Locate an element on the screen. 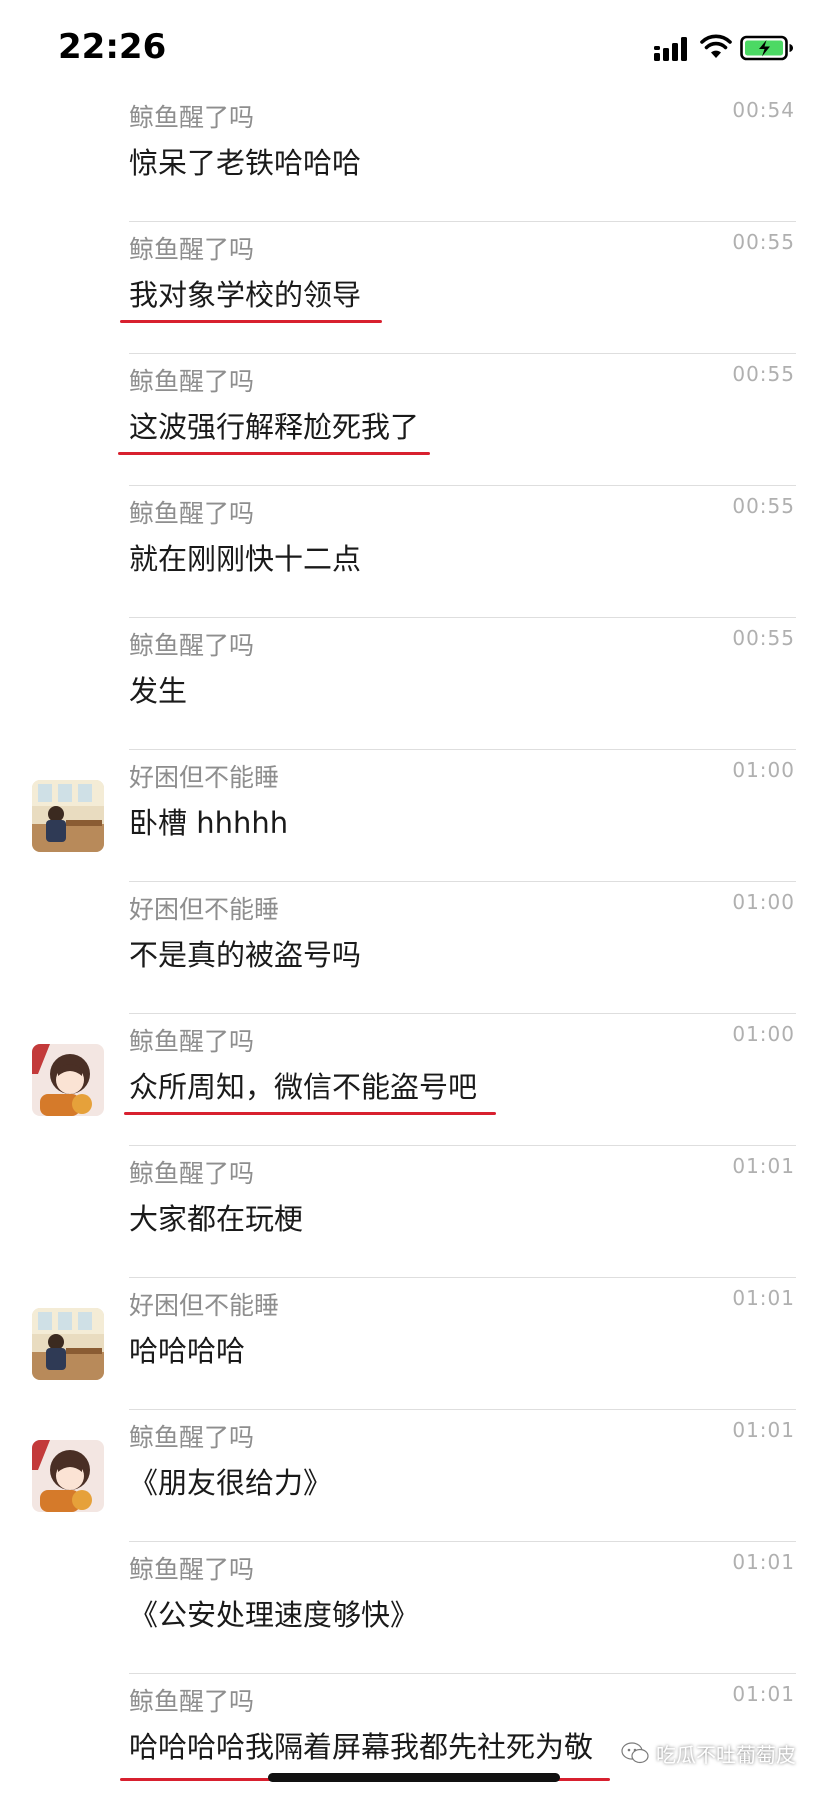 This screenshot has width=828, height=1806. watermark-text: 吃瓜不吐葡萄皮 is located at coordinates (726, 1754).